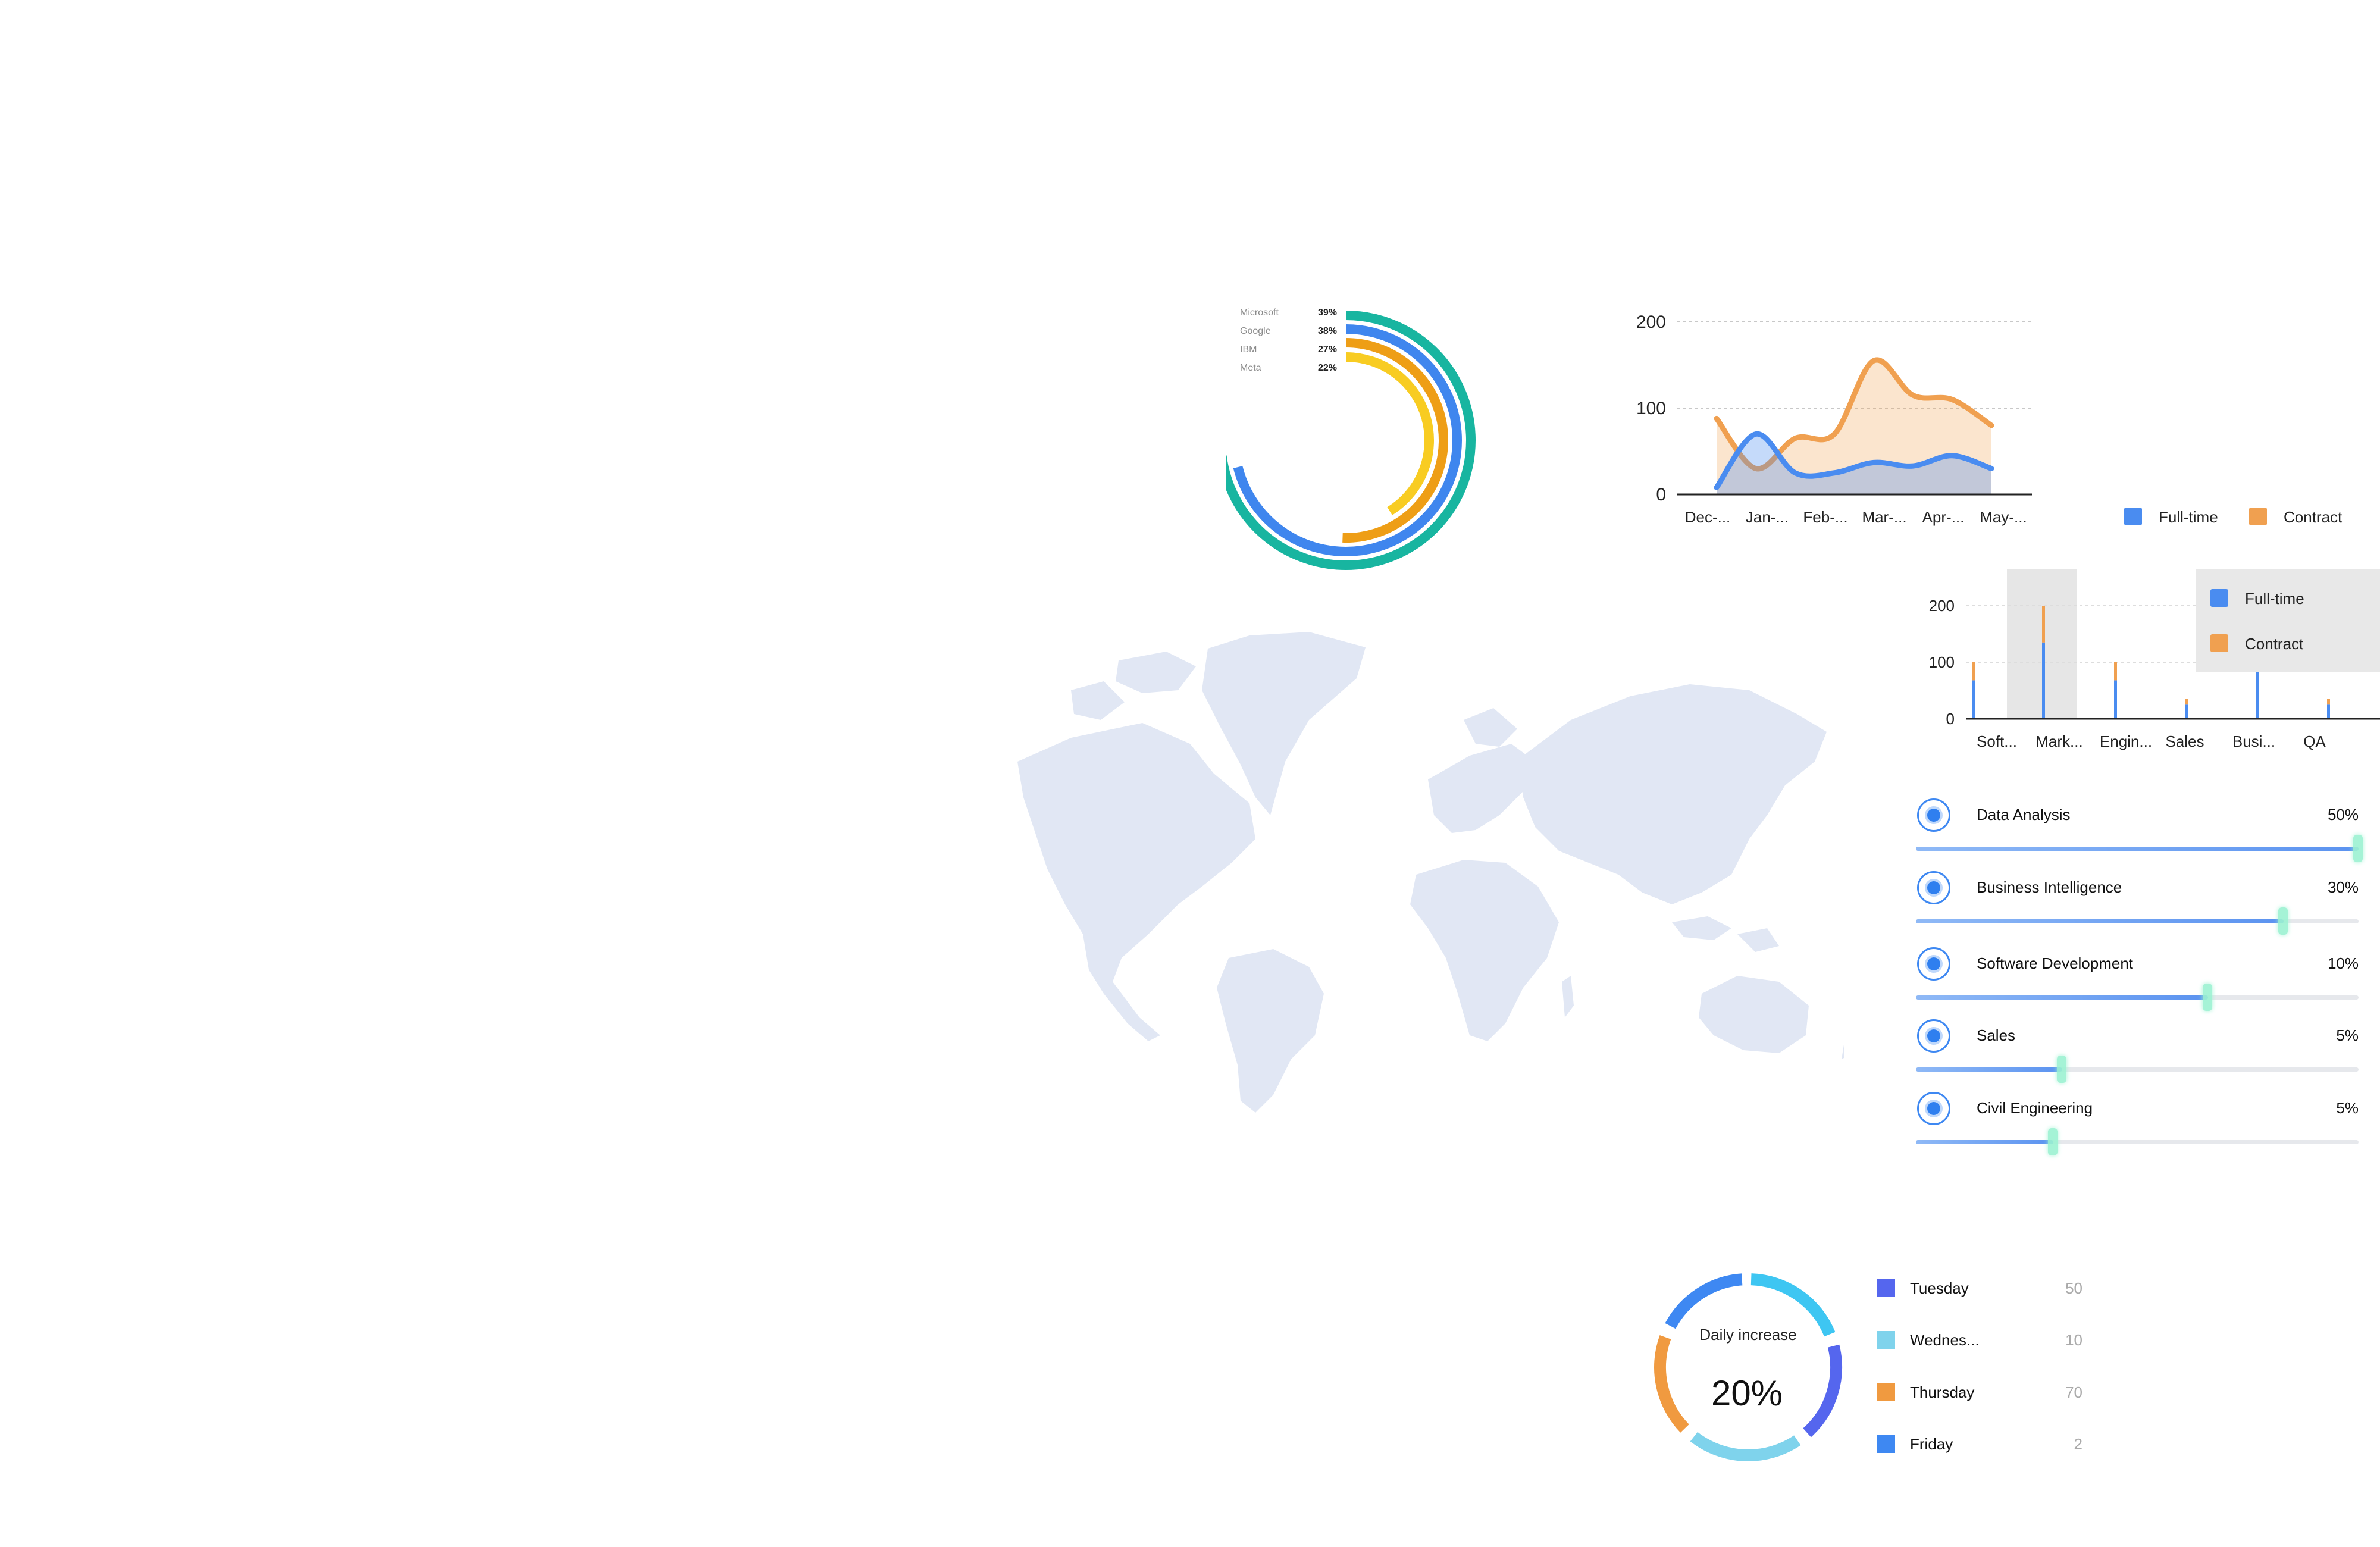 The width and height of the screenshot is (2380, 1547). What do you see at coordinates (1950, 719) in the screenshot?
I see `bar-y-tick: 0` at bounding box center [1950, 719].